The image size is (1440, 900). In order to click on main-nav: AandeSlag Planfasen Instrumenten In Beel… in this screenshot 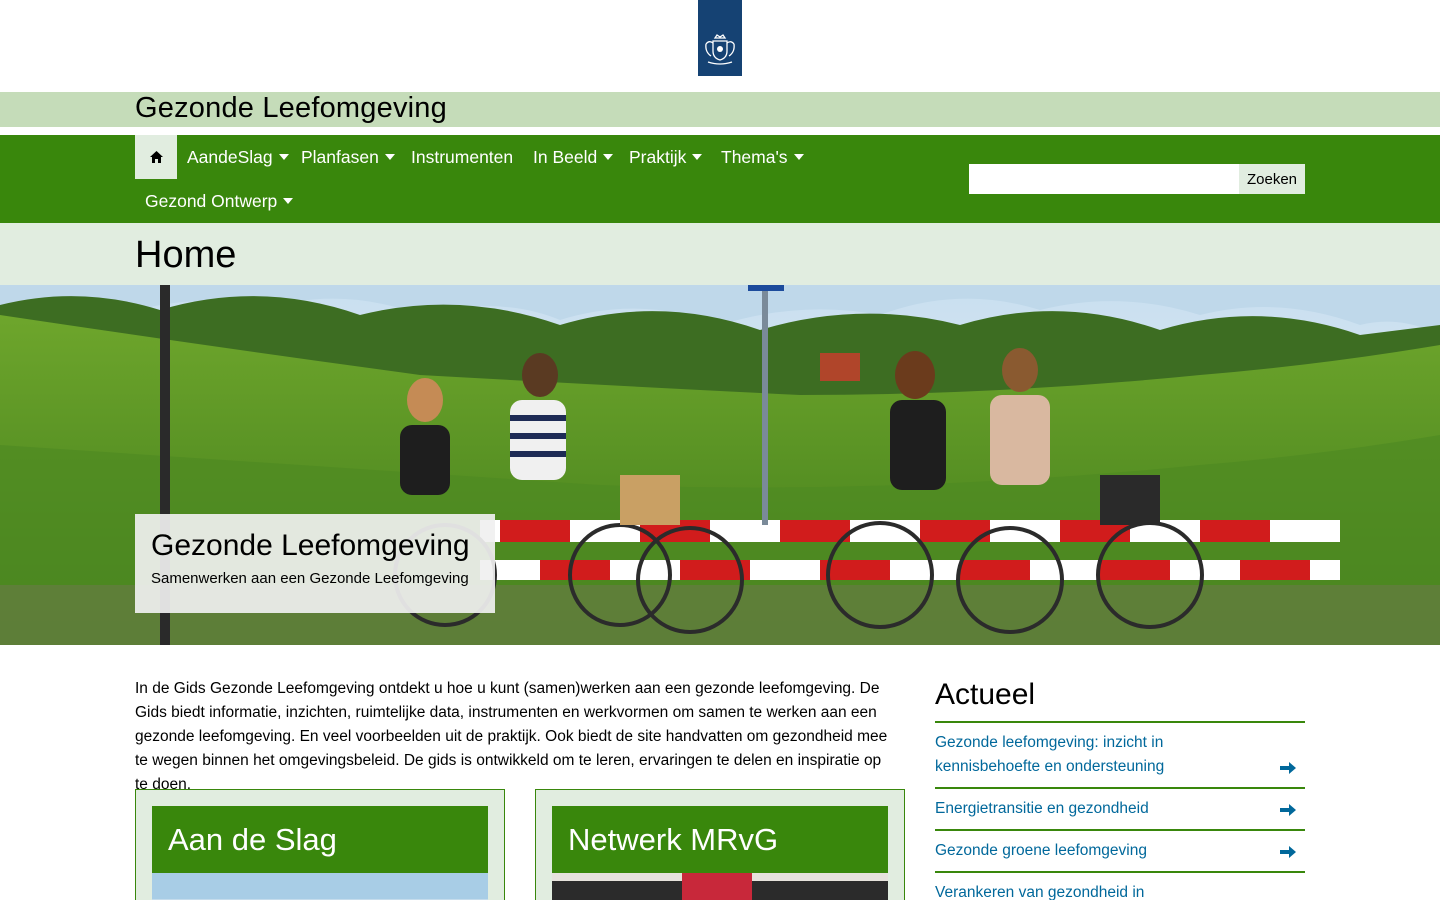, I will do `click(720, 179)`.